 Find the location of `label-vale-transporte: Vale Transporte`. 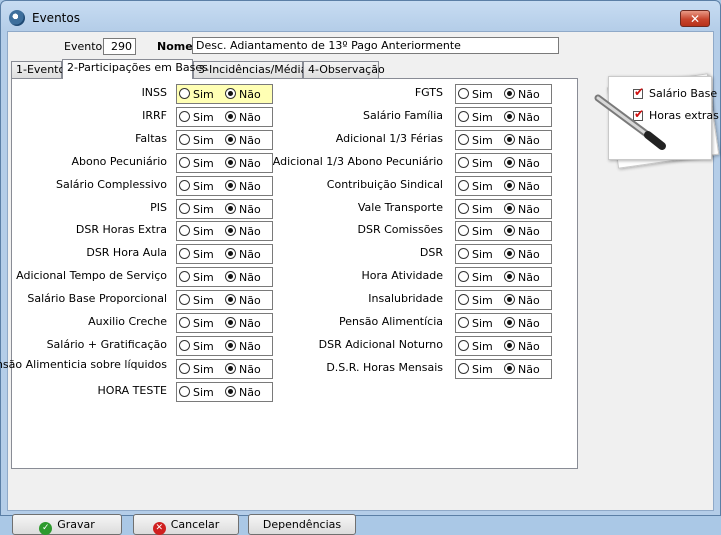

label-vale-transporte: Vale Transporte is located at coordinates (400, 207).